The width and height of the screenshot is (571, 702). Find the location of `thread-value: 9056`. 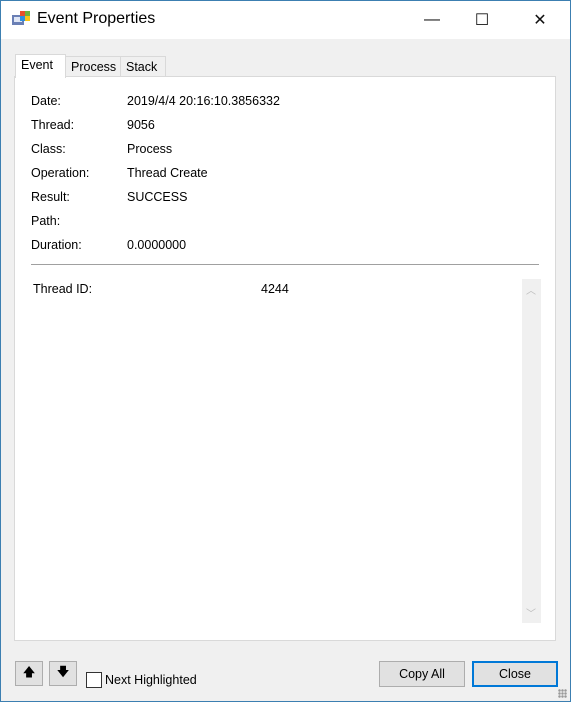

thread-value: 9056 is located at coordinates (141, 125).